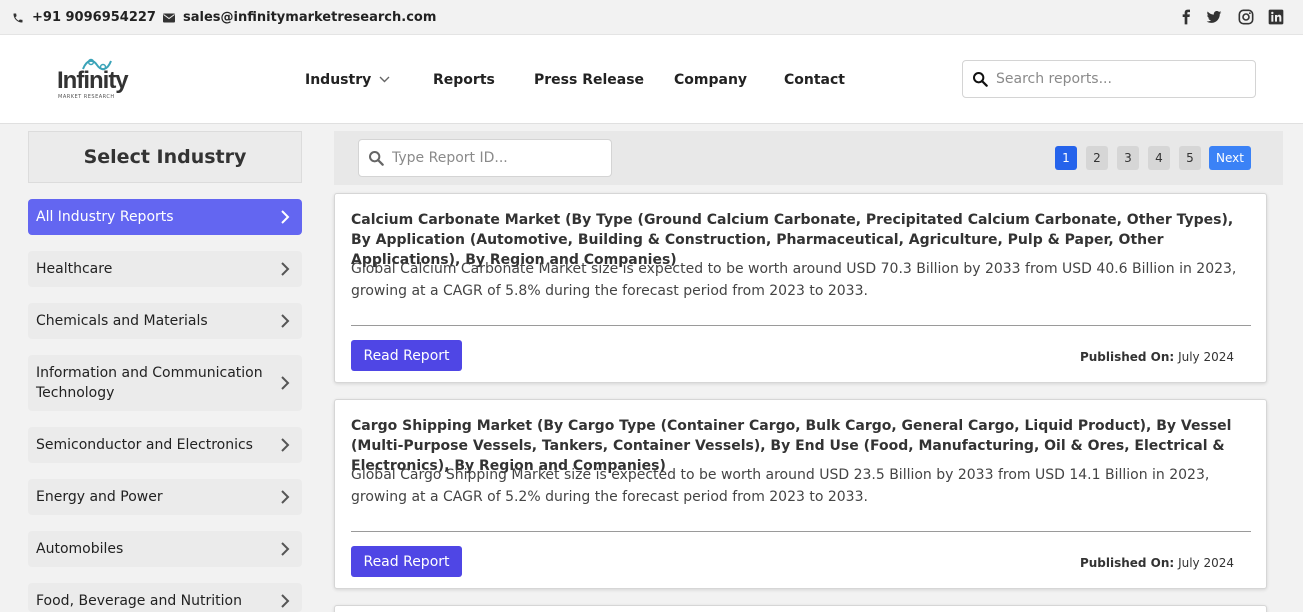  Describe the element at coordinates (1230, 158) in the screenshot. I see `next-page-button: Next` at that location.